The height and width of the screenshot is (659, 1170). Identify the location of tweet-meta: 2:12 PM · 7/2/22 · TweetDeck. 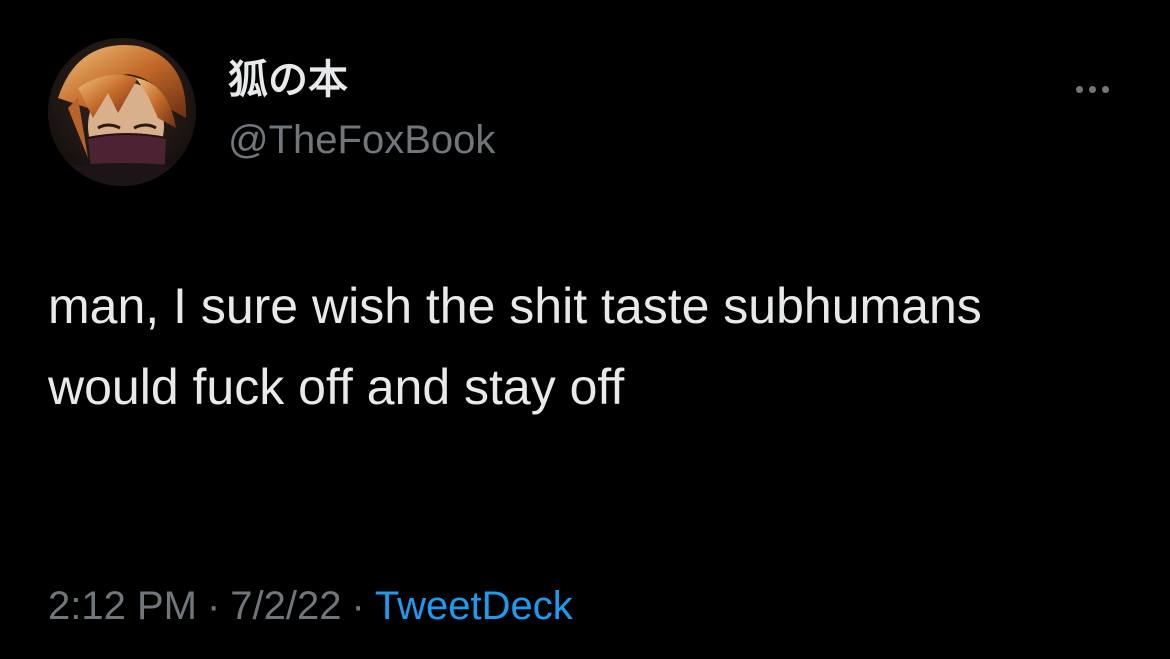
(310, 606).